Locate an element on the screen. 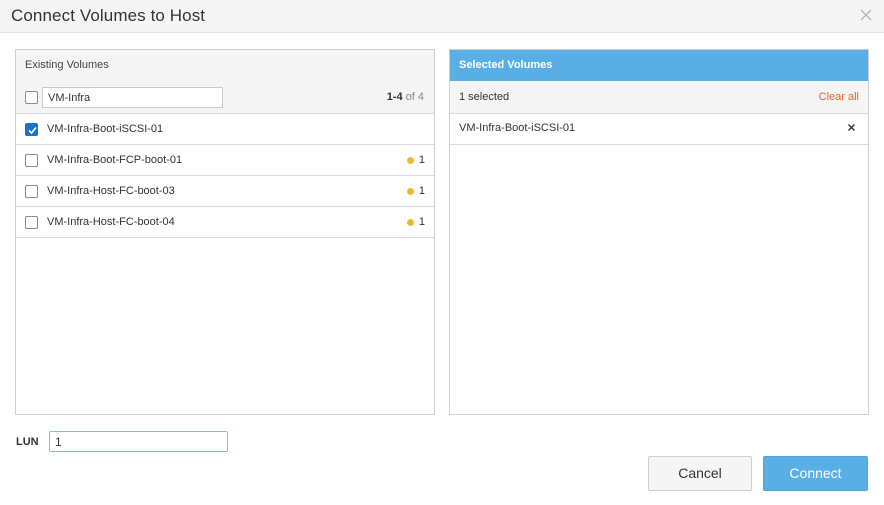 The image size is (884, 505). dialog-title: Connect Volumes to Host is located at coordinates (108, 15).